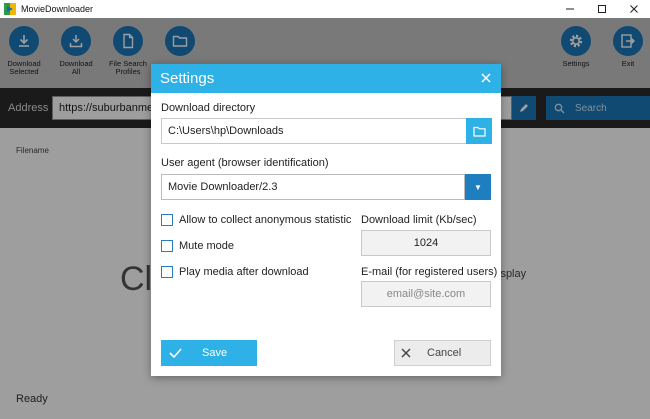 The width and height of the screenshot is (650, 419). What do you see at coordinates (419, 220) in the screenshot?
I see `download-limit-label: Download limit (Kb/sec)` at bounding box center [419, 220].